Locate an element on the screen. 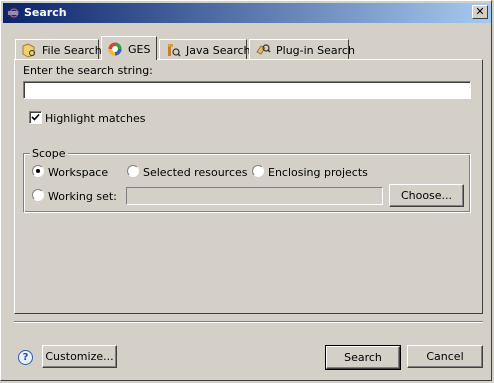 The width and height of the screenshot is (494, 383). tab-label: Java Search is located at coordinates (218, 50).